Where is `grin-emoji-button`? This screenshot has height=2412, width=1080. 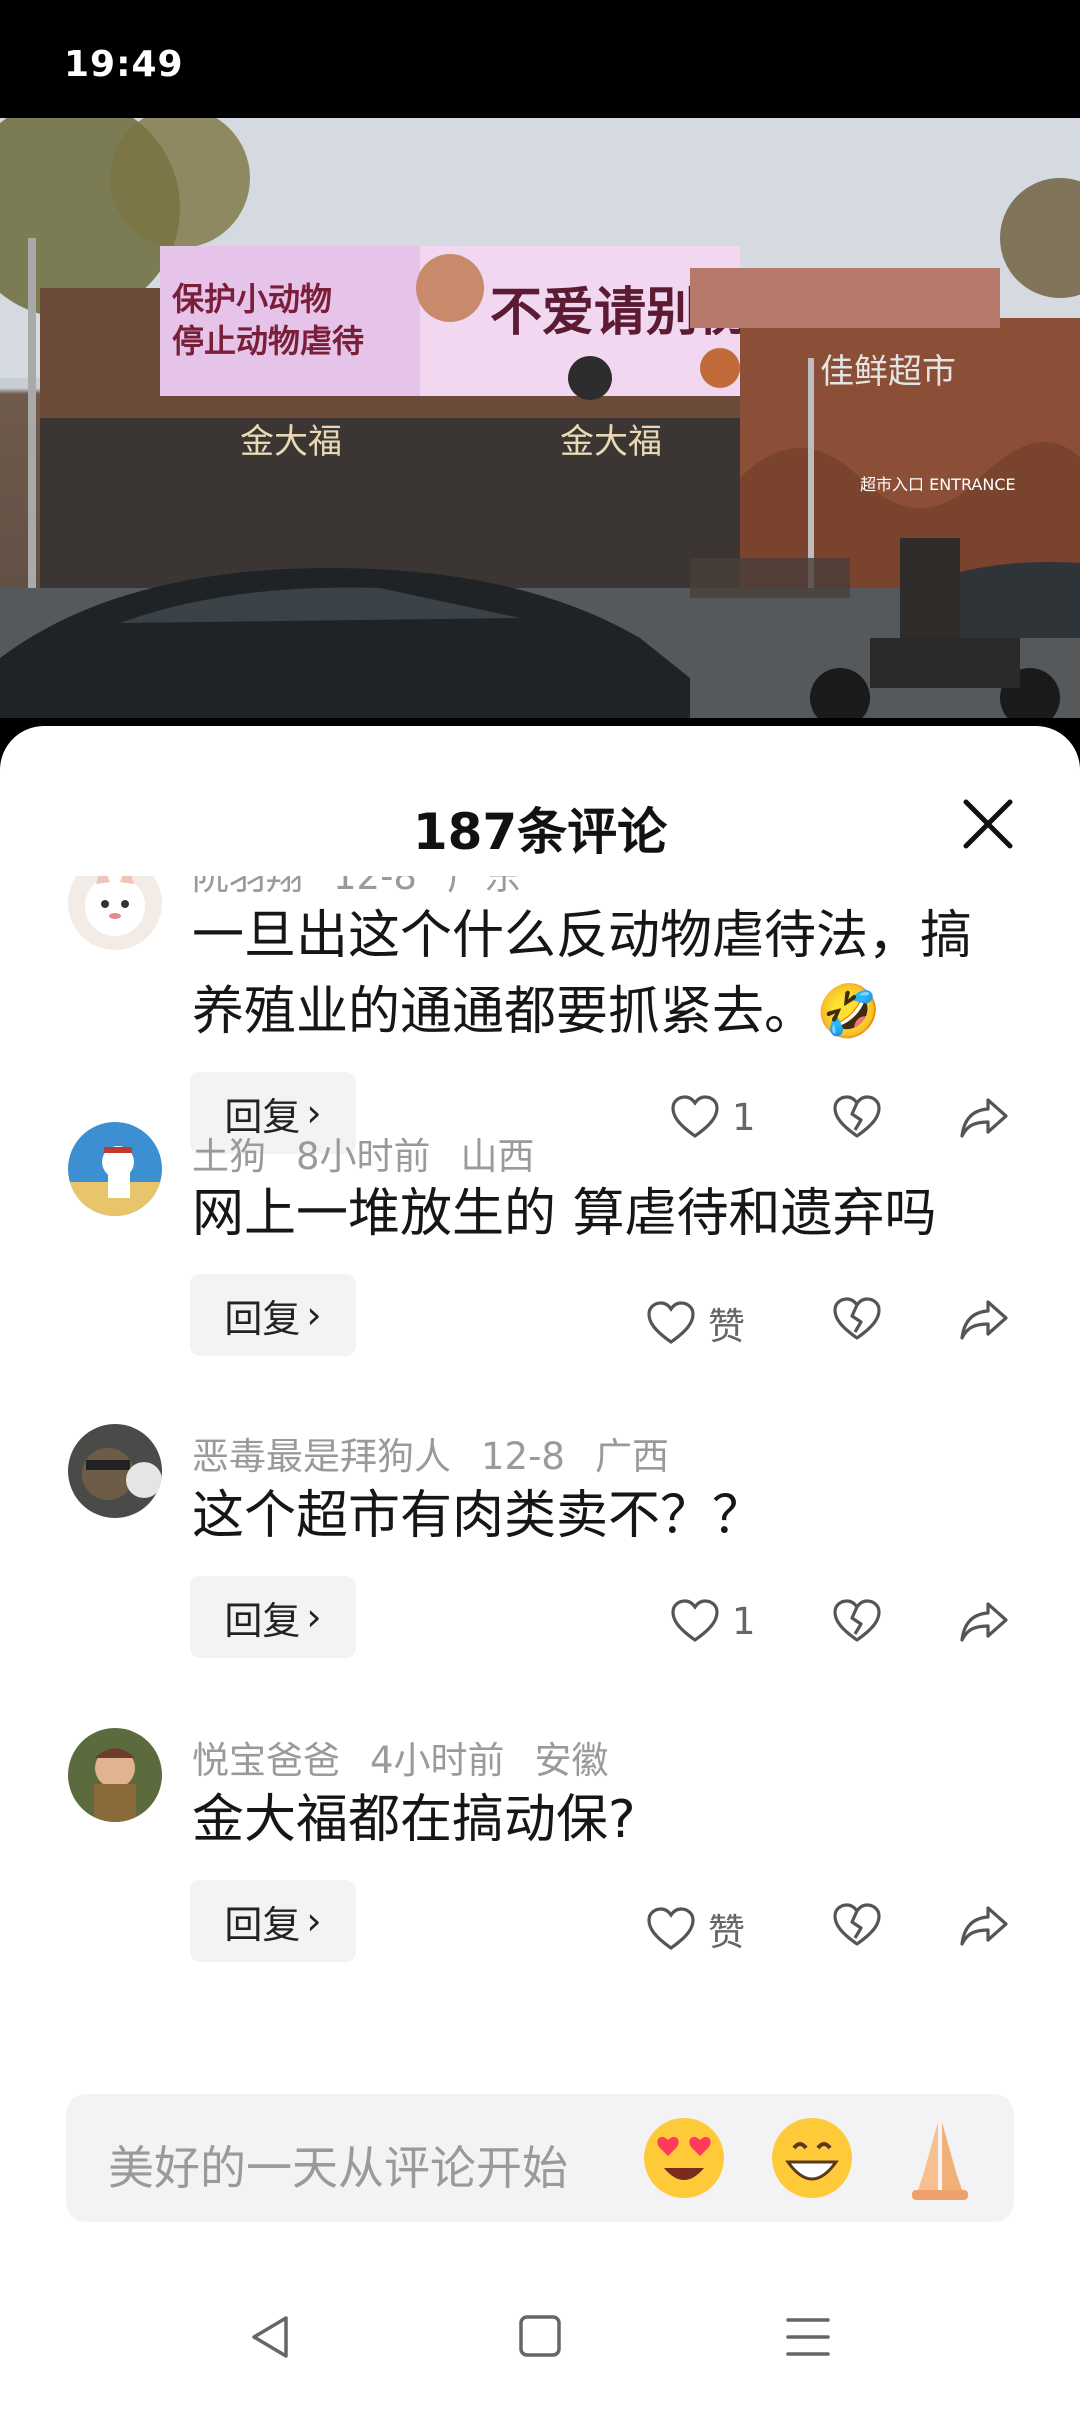
grin-emoji-button is located at coordinates (812, 2158).